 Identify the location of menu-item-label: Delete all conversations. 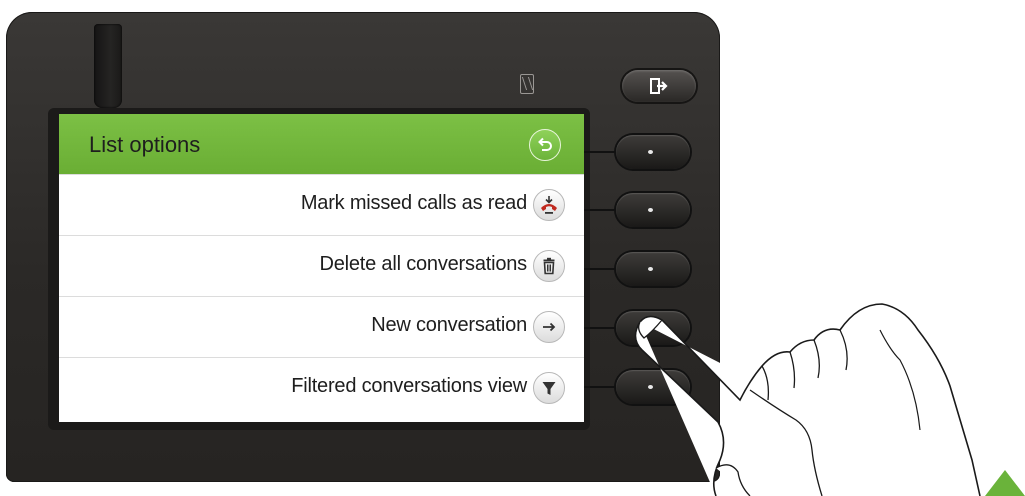
(423, 264).